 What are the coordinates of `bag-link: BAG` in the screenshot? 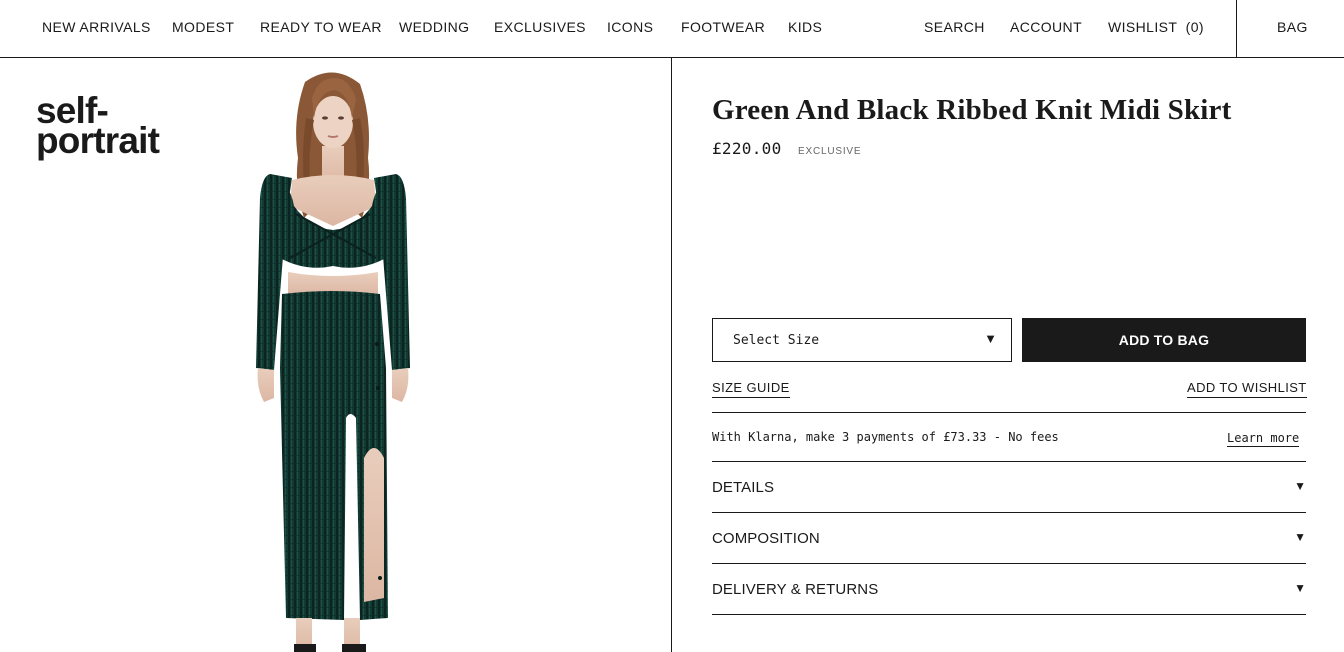 It's located at (1292, 27).